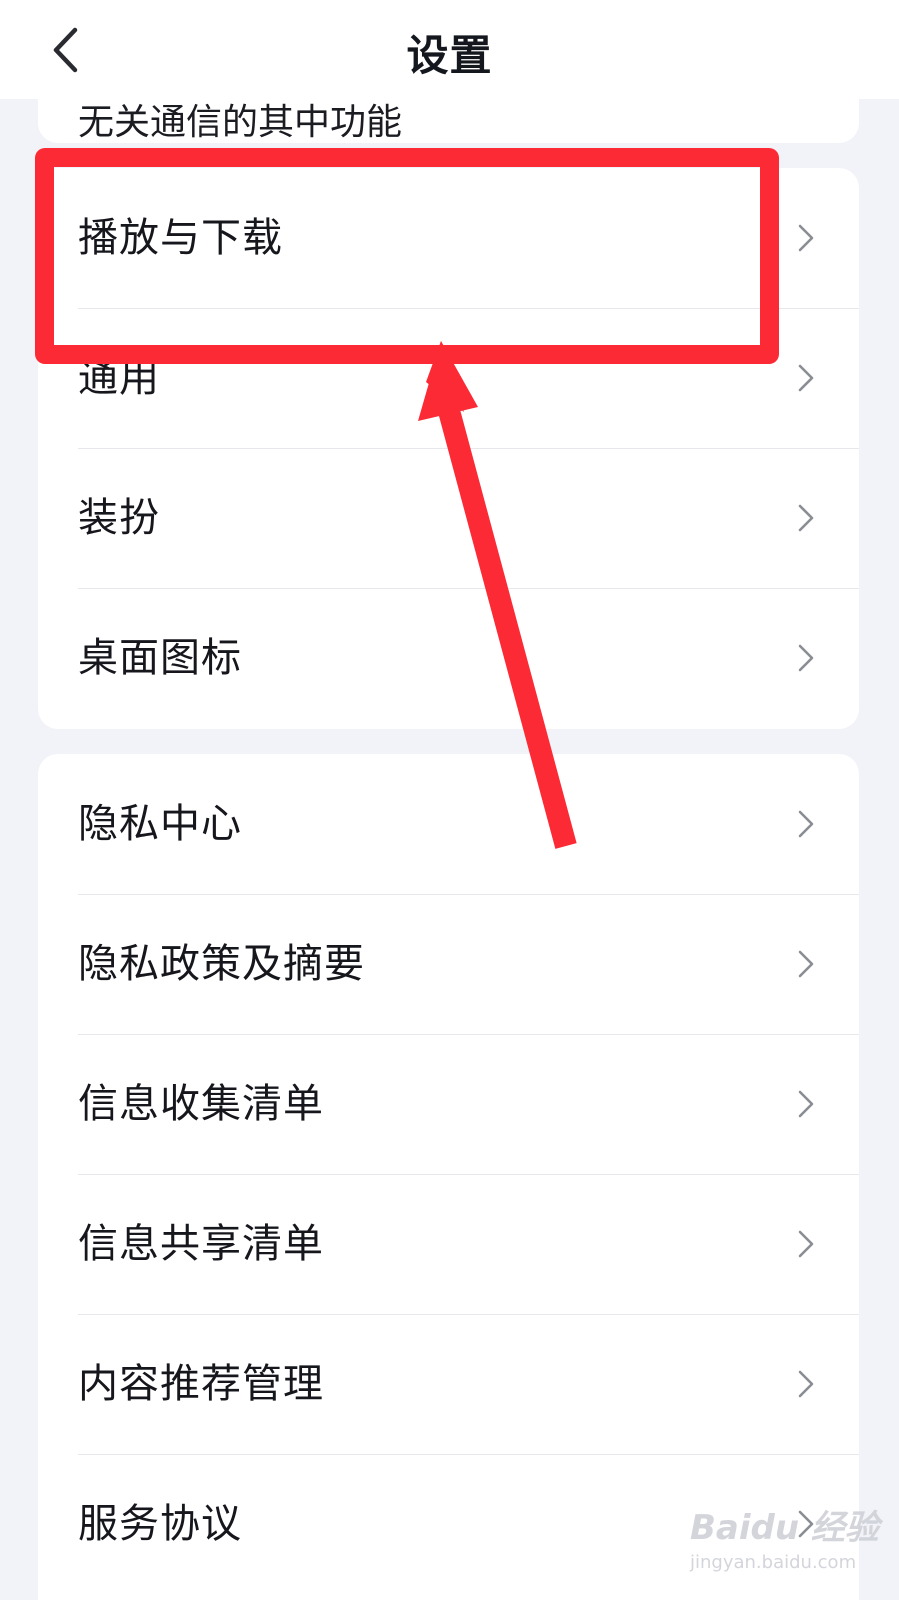  Describe the element at coordinates (497, 595) in the screenshot. I see `annotation-arrow-icon` at that location.